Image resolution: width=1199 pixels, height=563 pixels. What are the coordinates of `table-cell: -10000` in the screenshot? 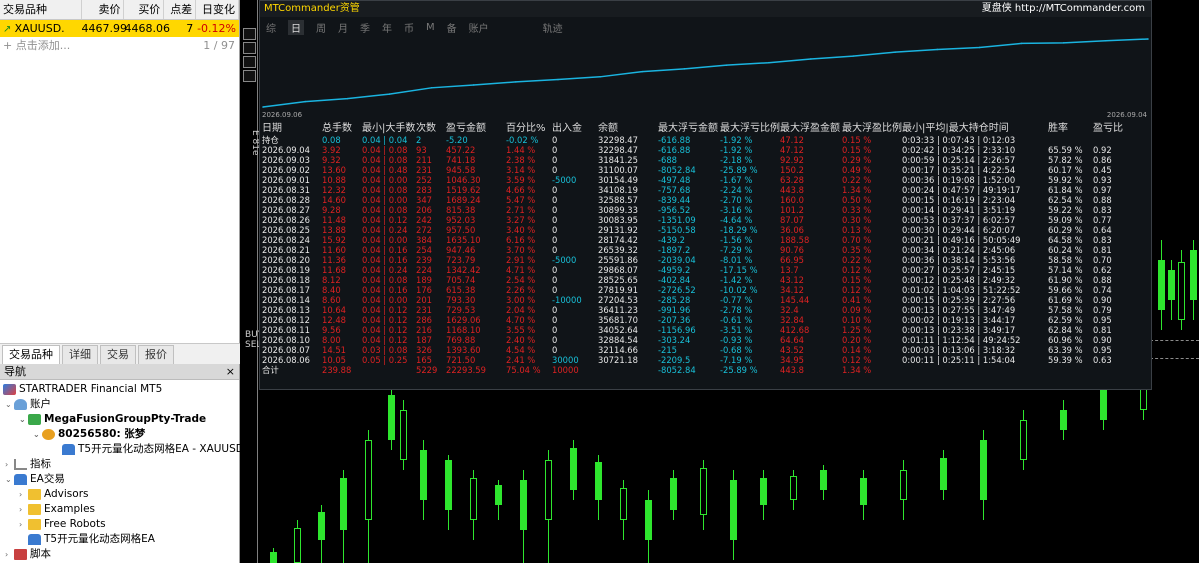 It's located at (567, 300).